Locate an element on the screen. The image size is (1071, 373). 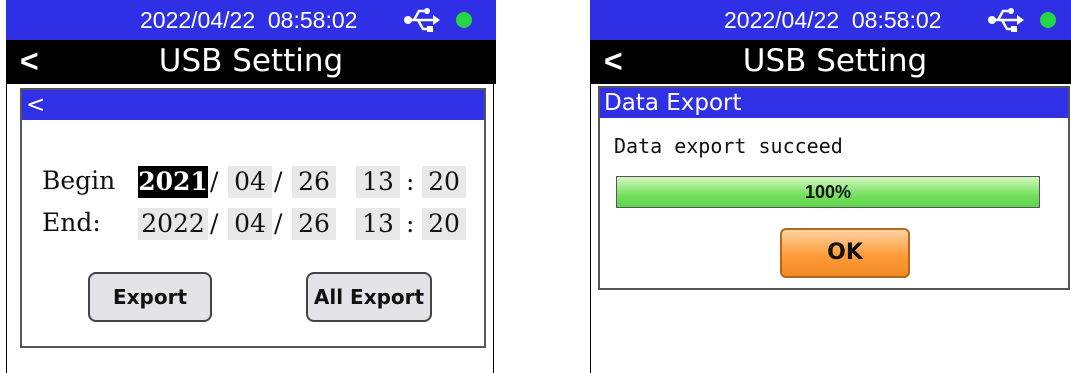
begin-hour-field: 13 is located at coordinates (378, 182).